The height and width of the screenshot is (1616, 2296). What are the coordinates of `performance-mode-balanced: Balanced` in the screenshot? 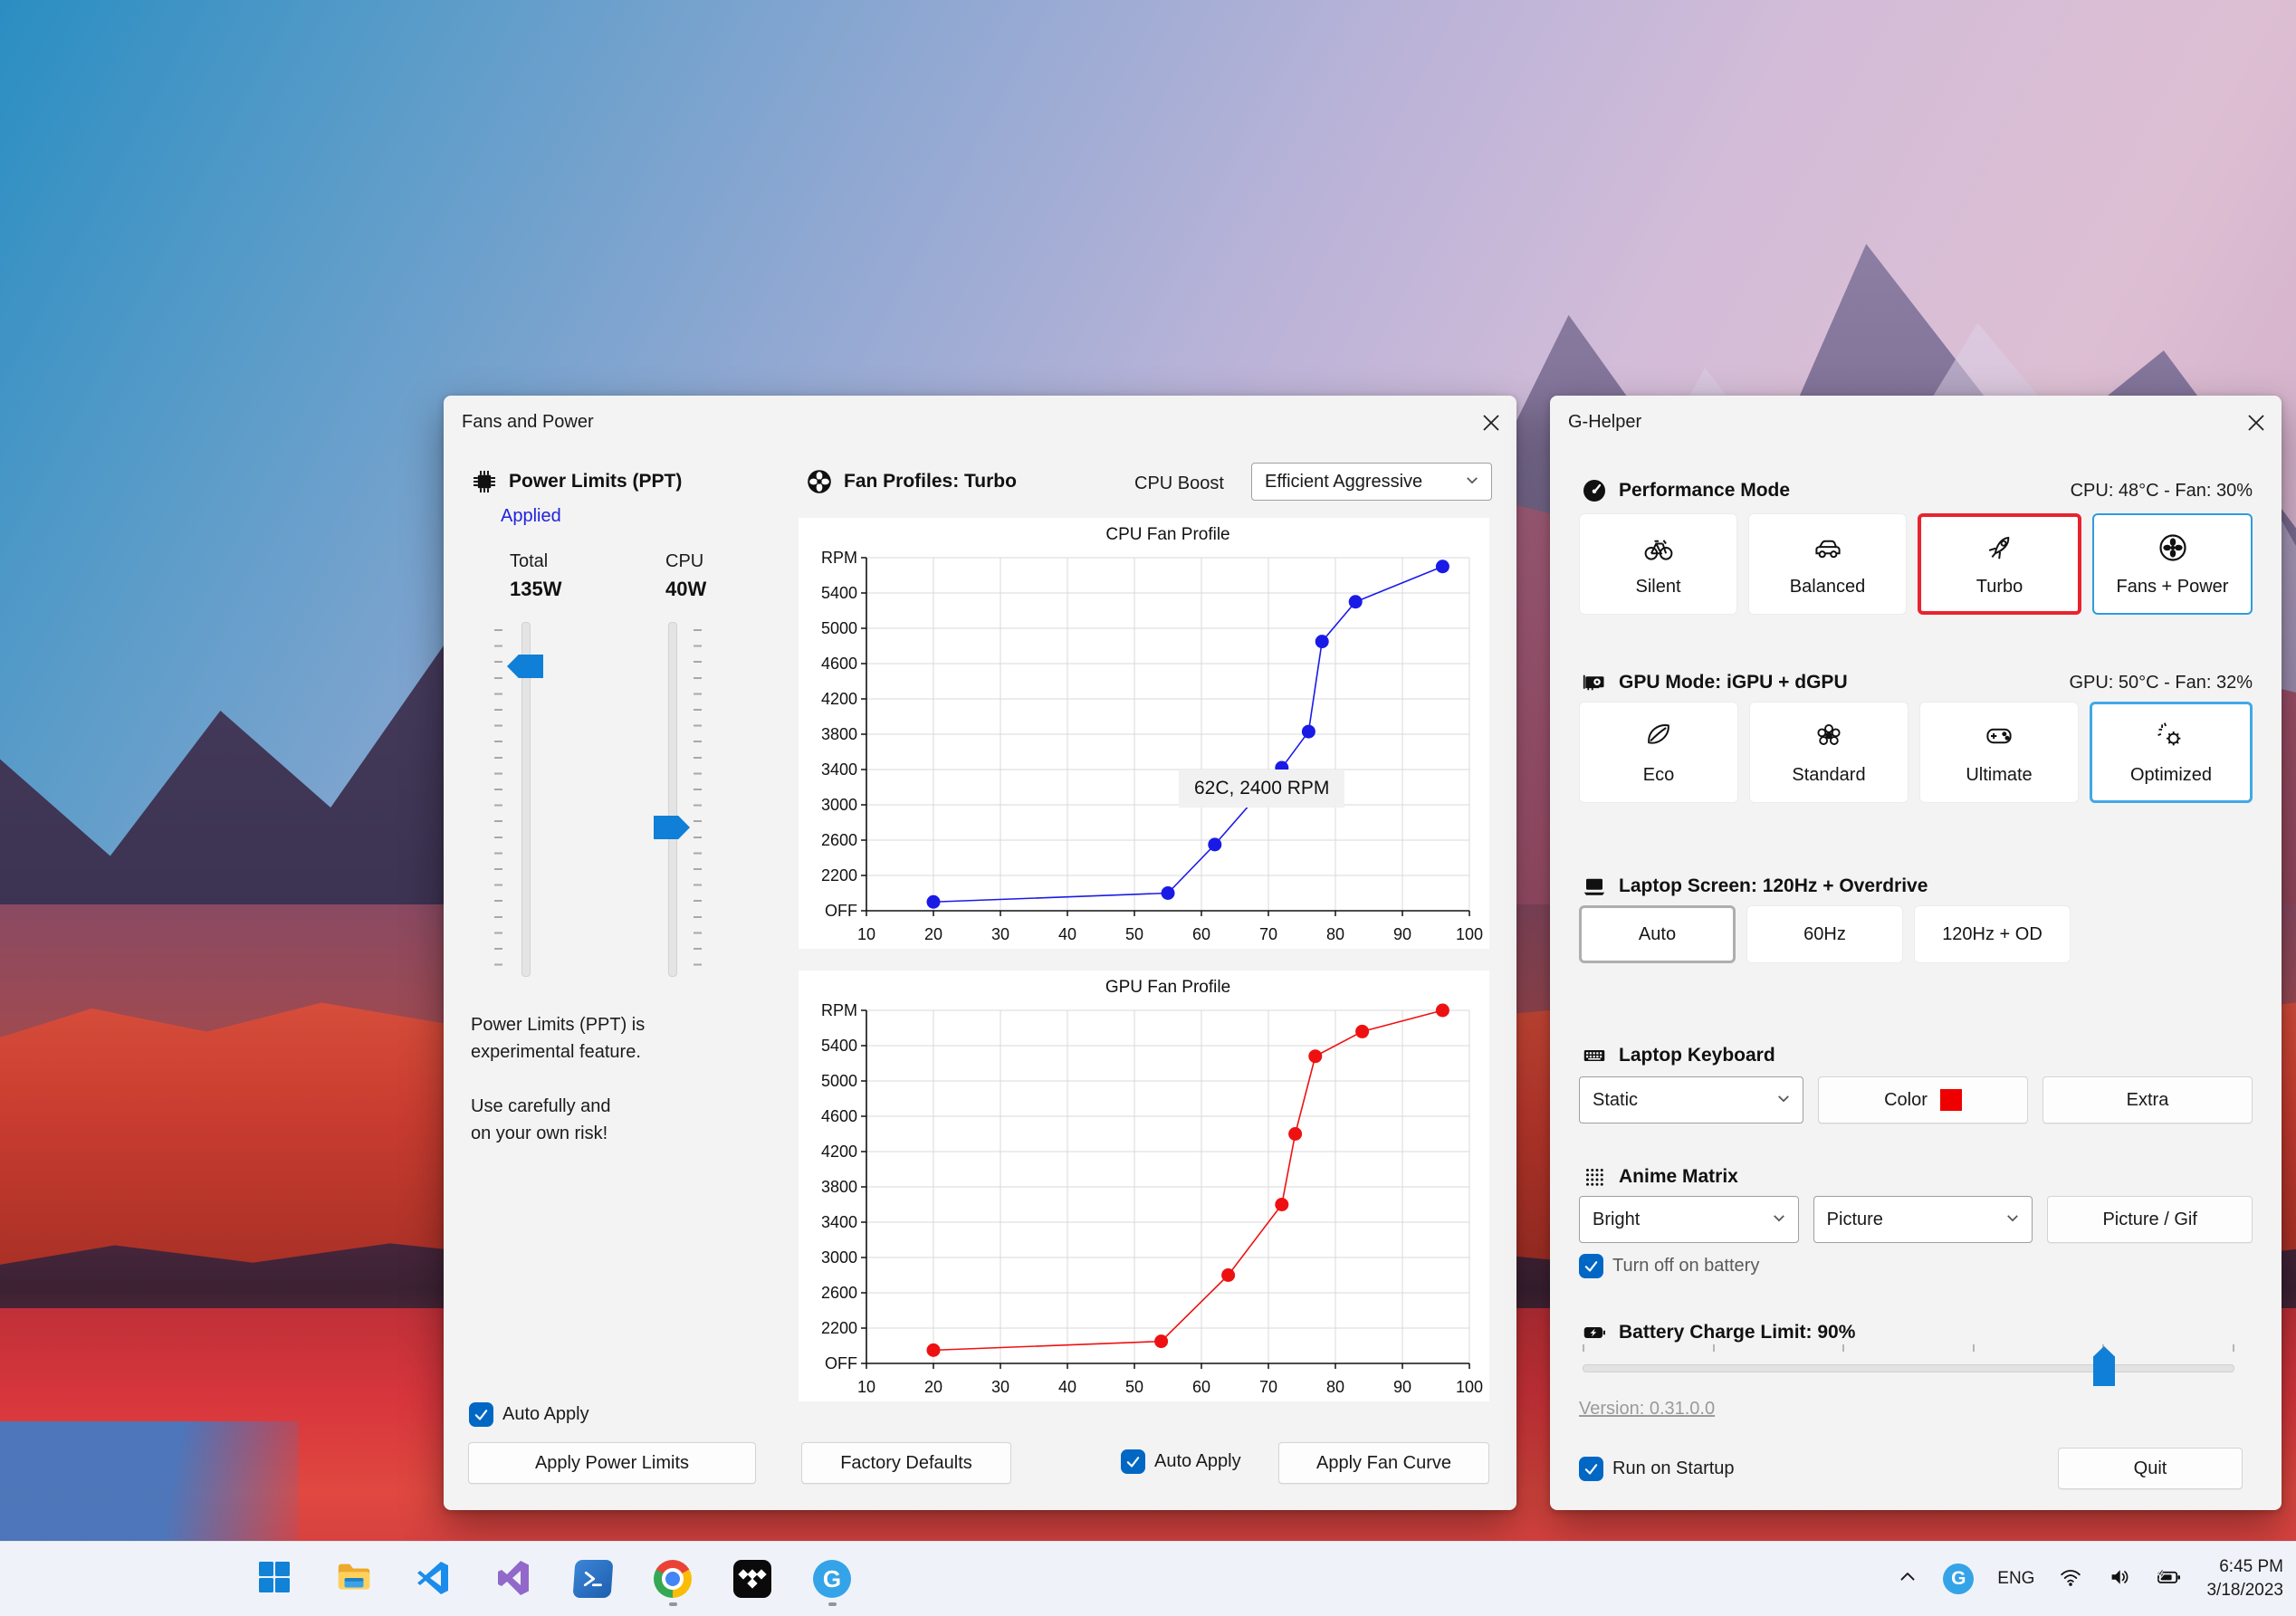 It's located at (1828, 564).